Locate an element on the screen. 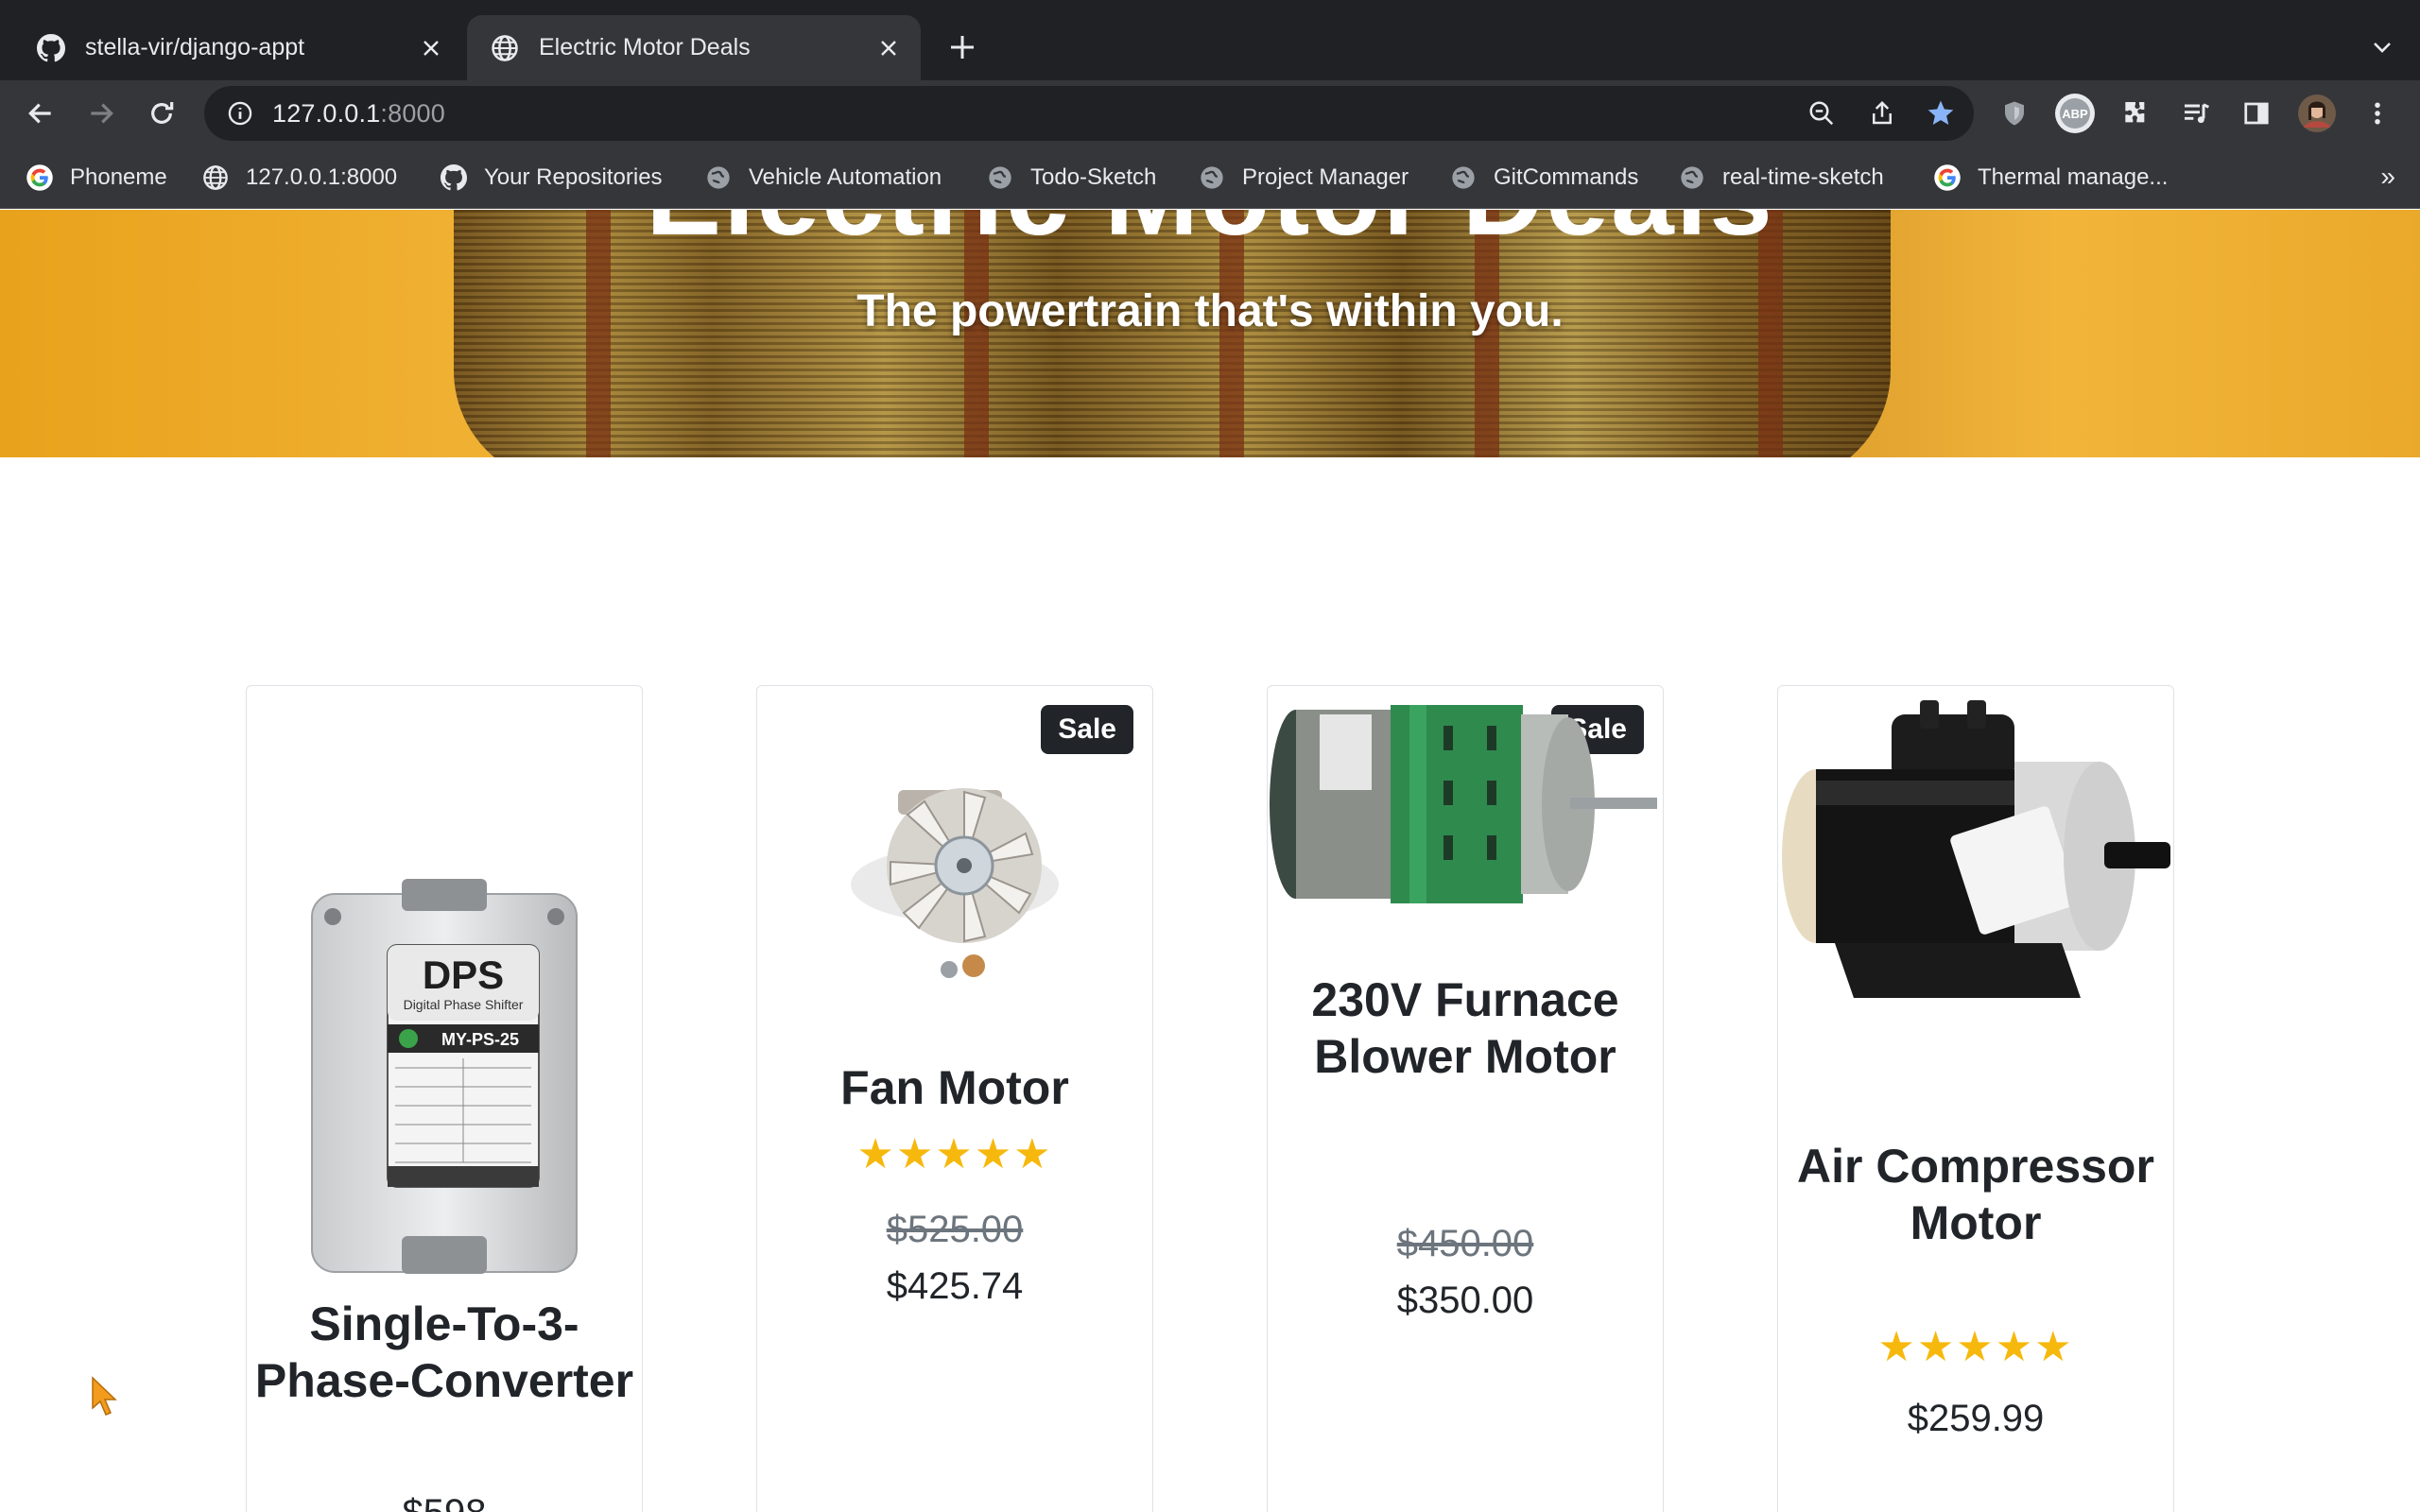 This screenshot has height=1512, width=2420. tab-title: Electric Motor Deals is located at coordinates (645, 47).